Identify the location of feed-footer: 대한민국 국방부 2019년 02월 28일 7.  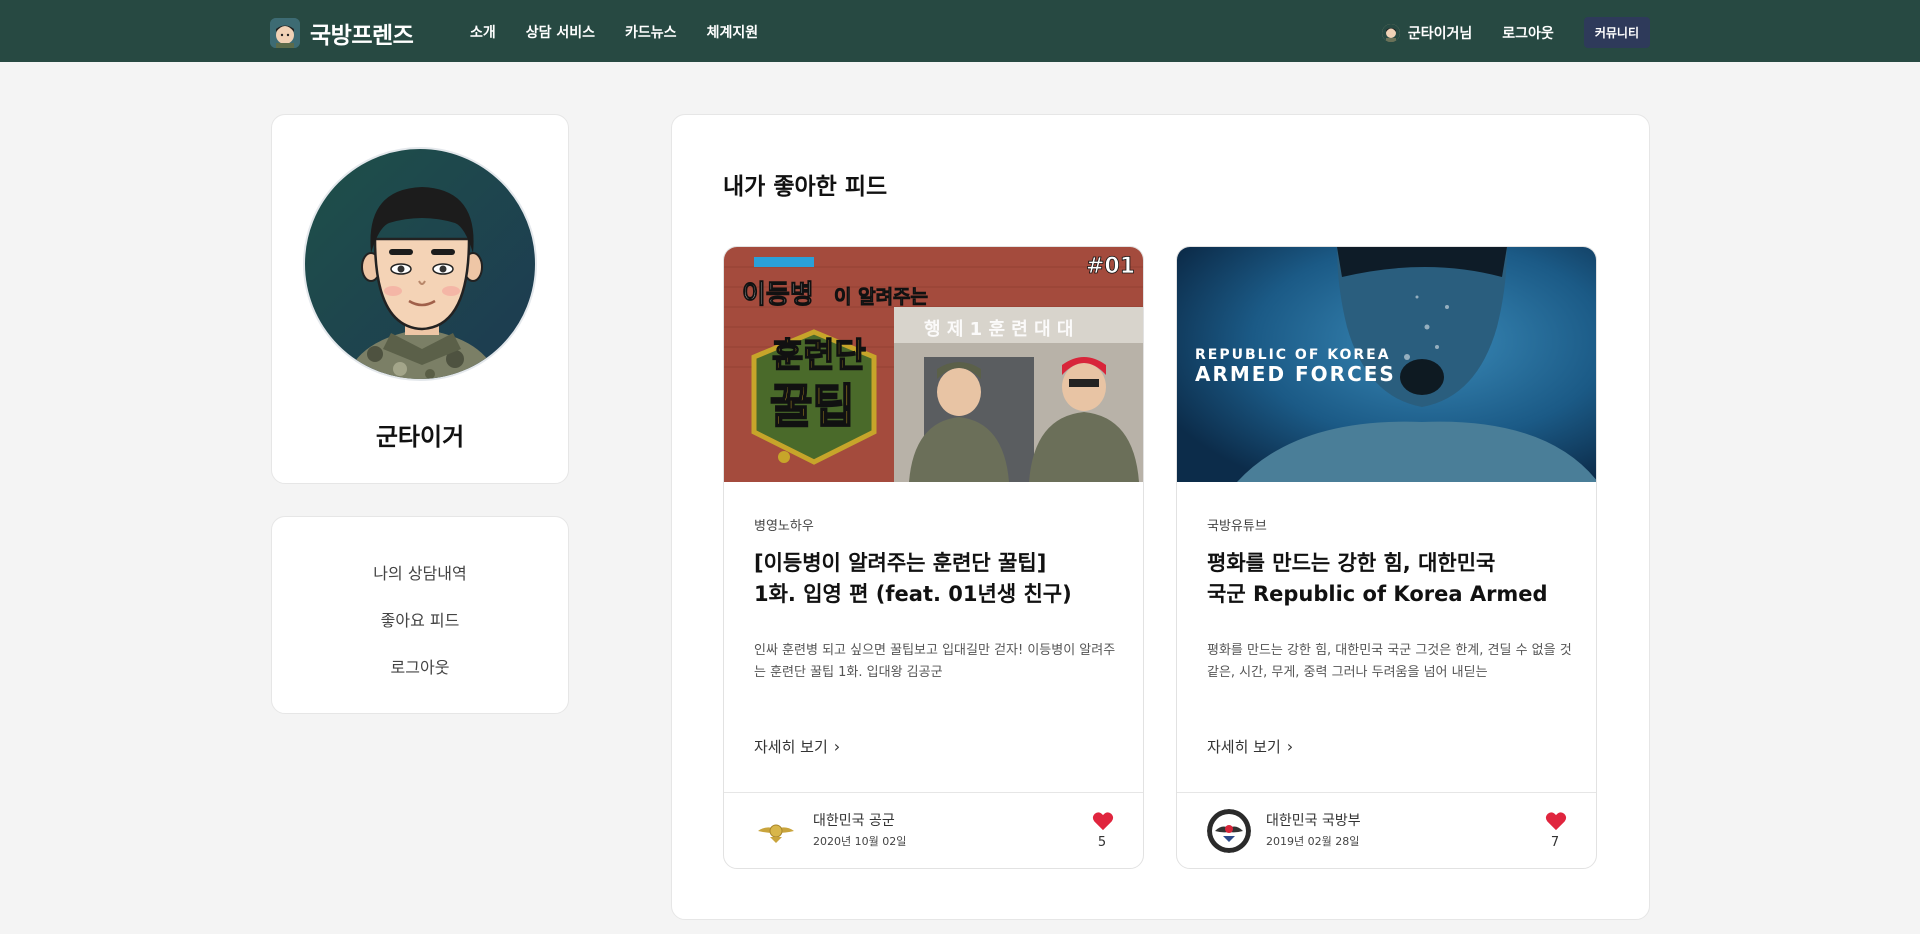
(1386, 830).